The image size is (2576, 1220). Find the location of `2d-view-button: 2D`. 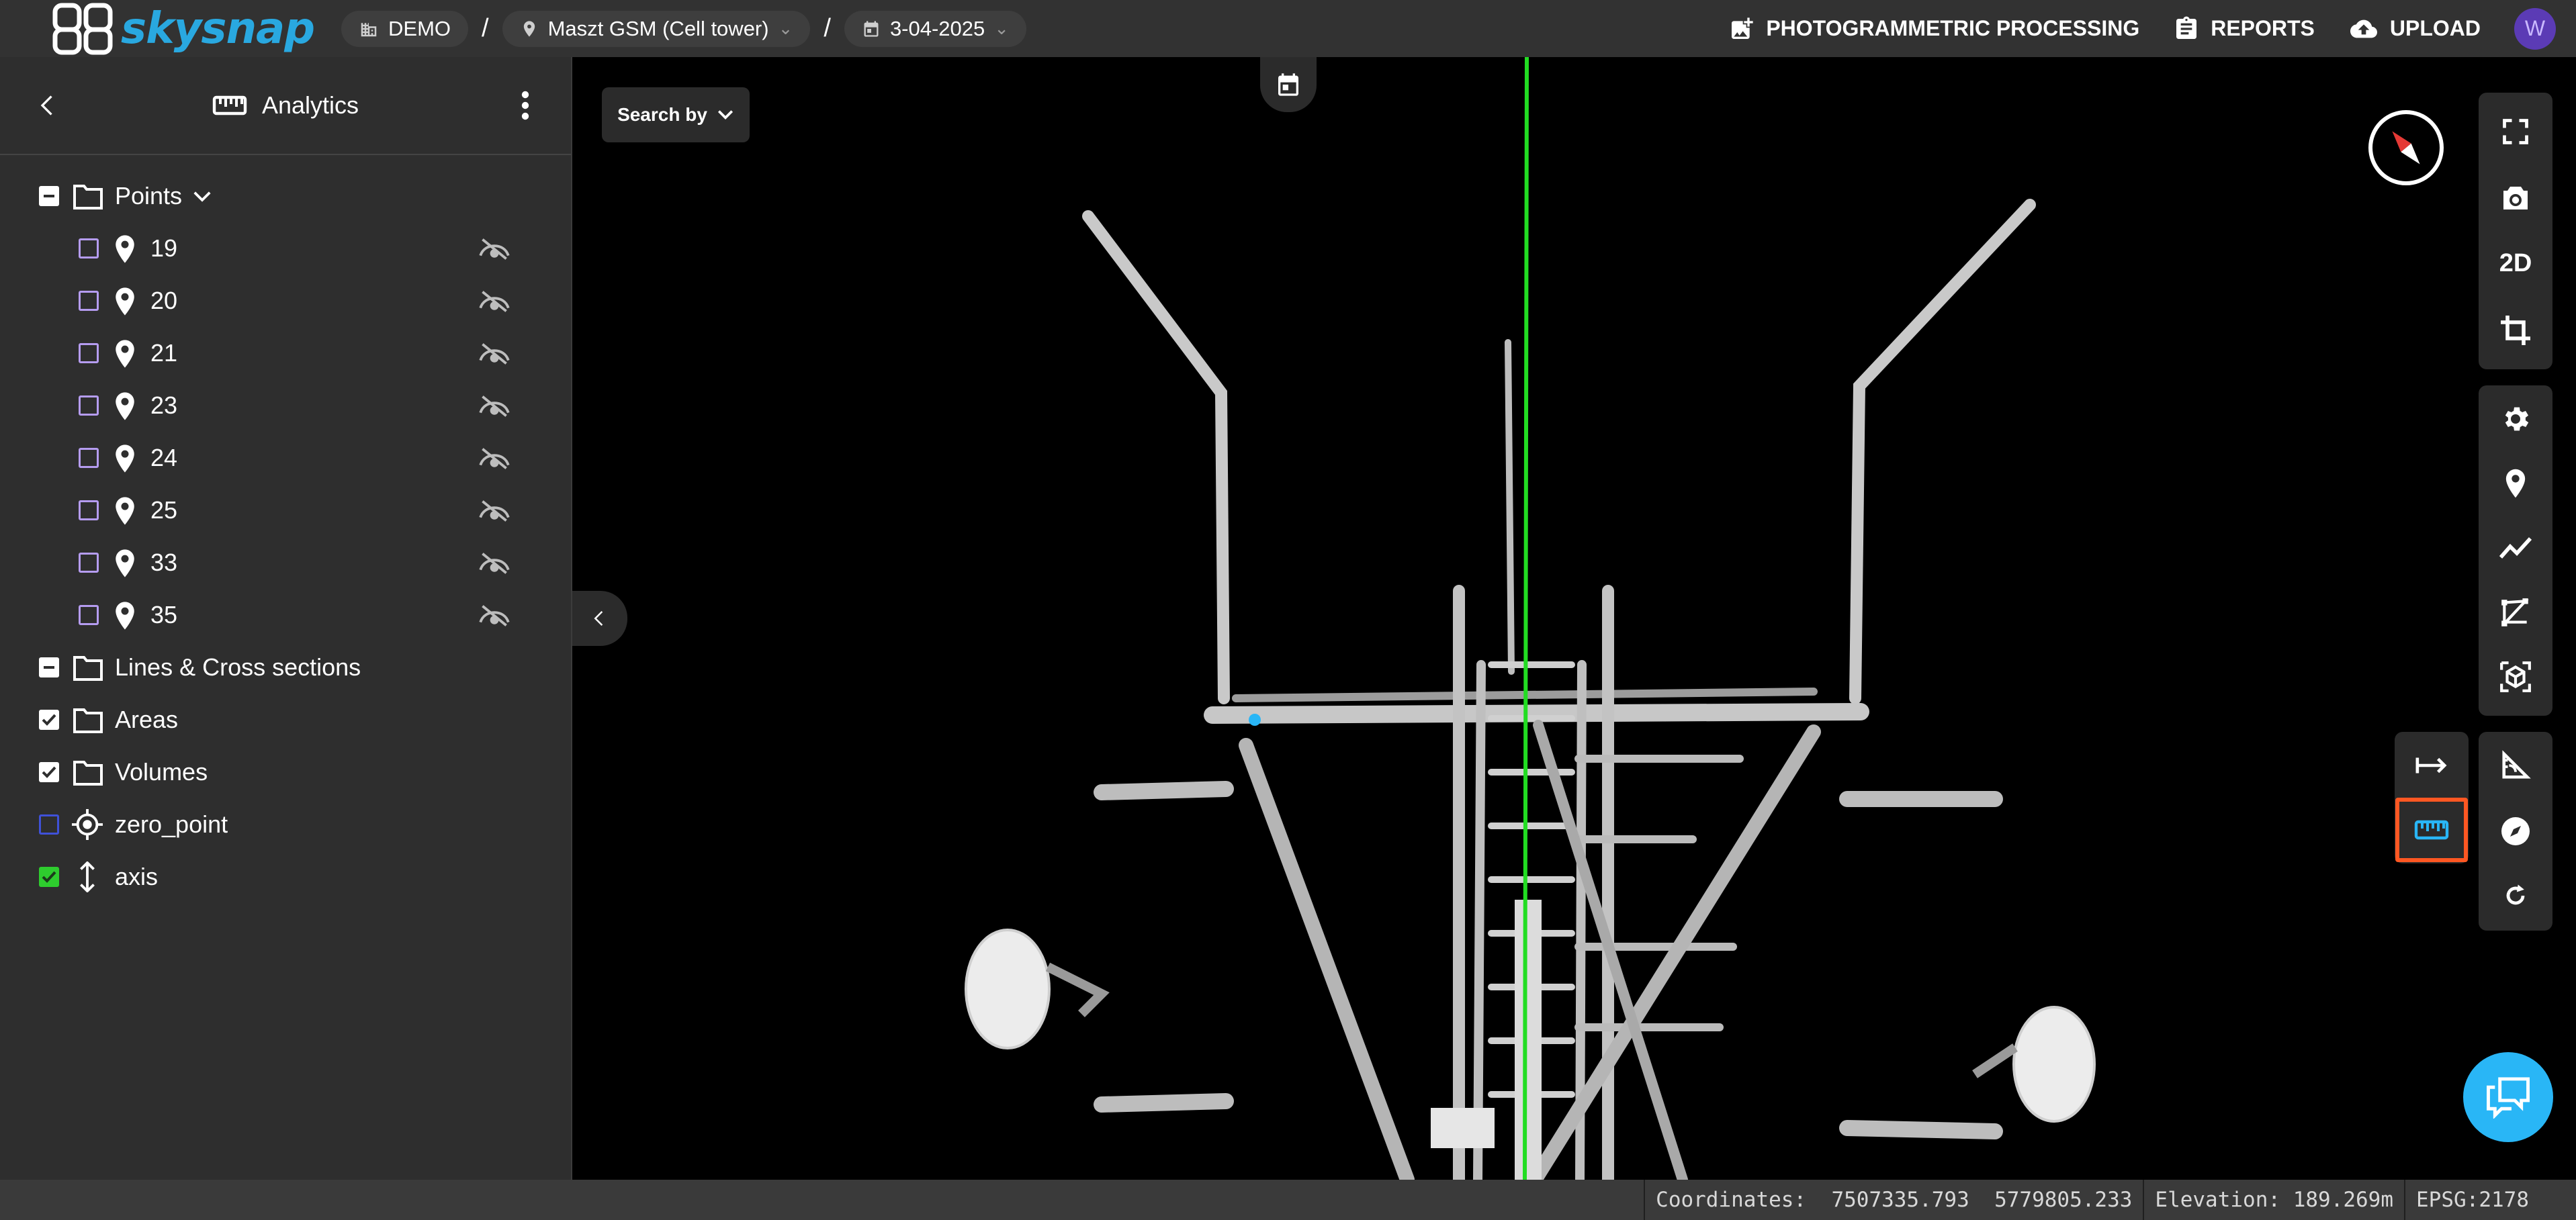

2d-view-button: 2D is located at coordinates (2516, 263).